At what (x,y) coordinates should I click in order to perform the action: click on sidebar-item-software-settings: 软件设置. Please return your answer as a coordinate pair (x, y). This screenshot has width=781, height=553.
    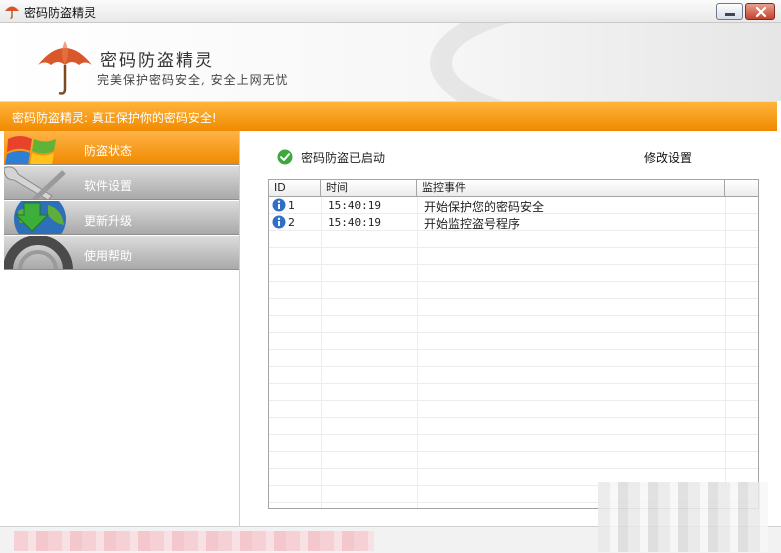
    Looking at the image, I should click on (121, 183).